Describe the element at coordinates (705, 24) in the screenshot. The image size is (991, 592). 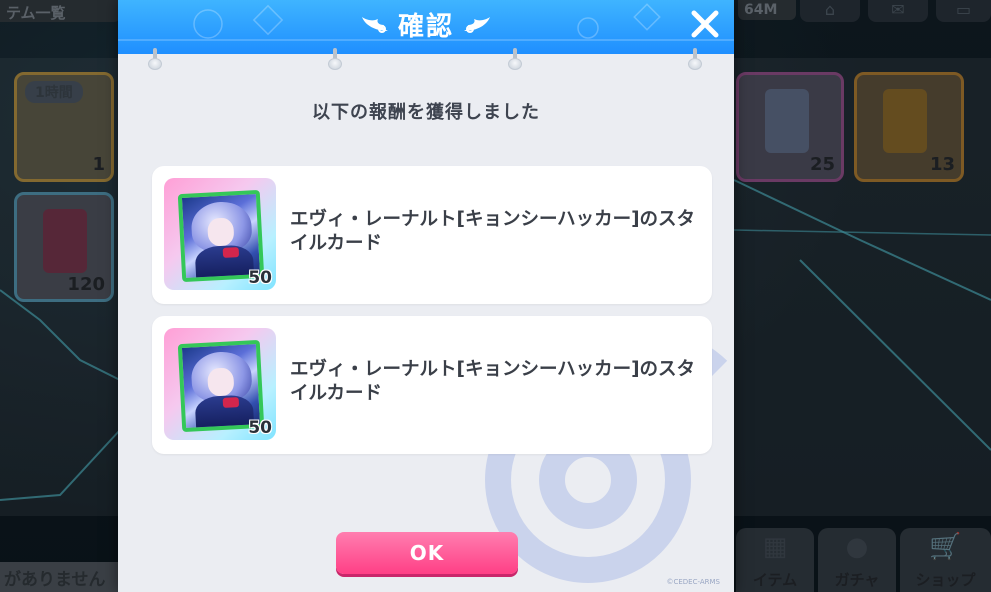
I see `close-icon` at that location.